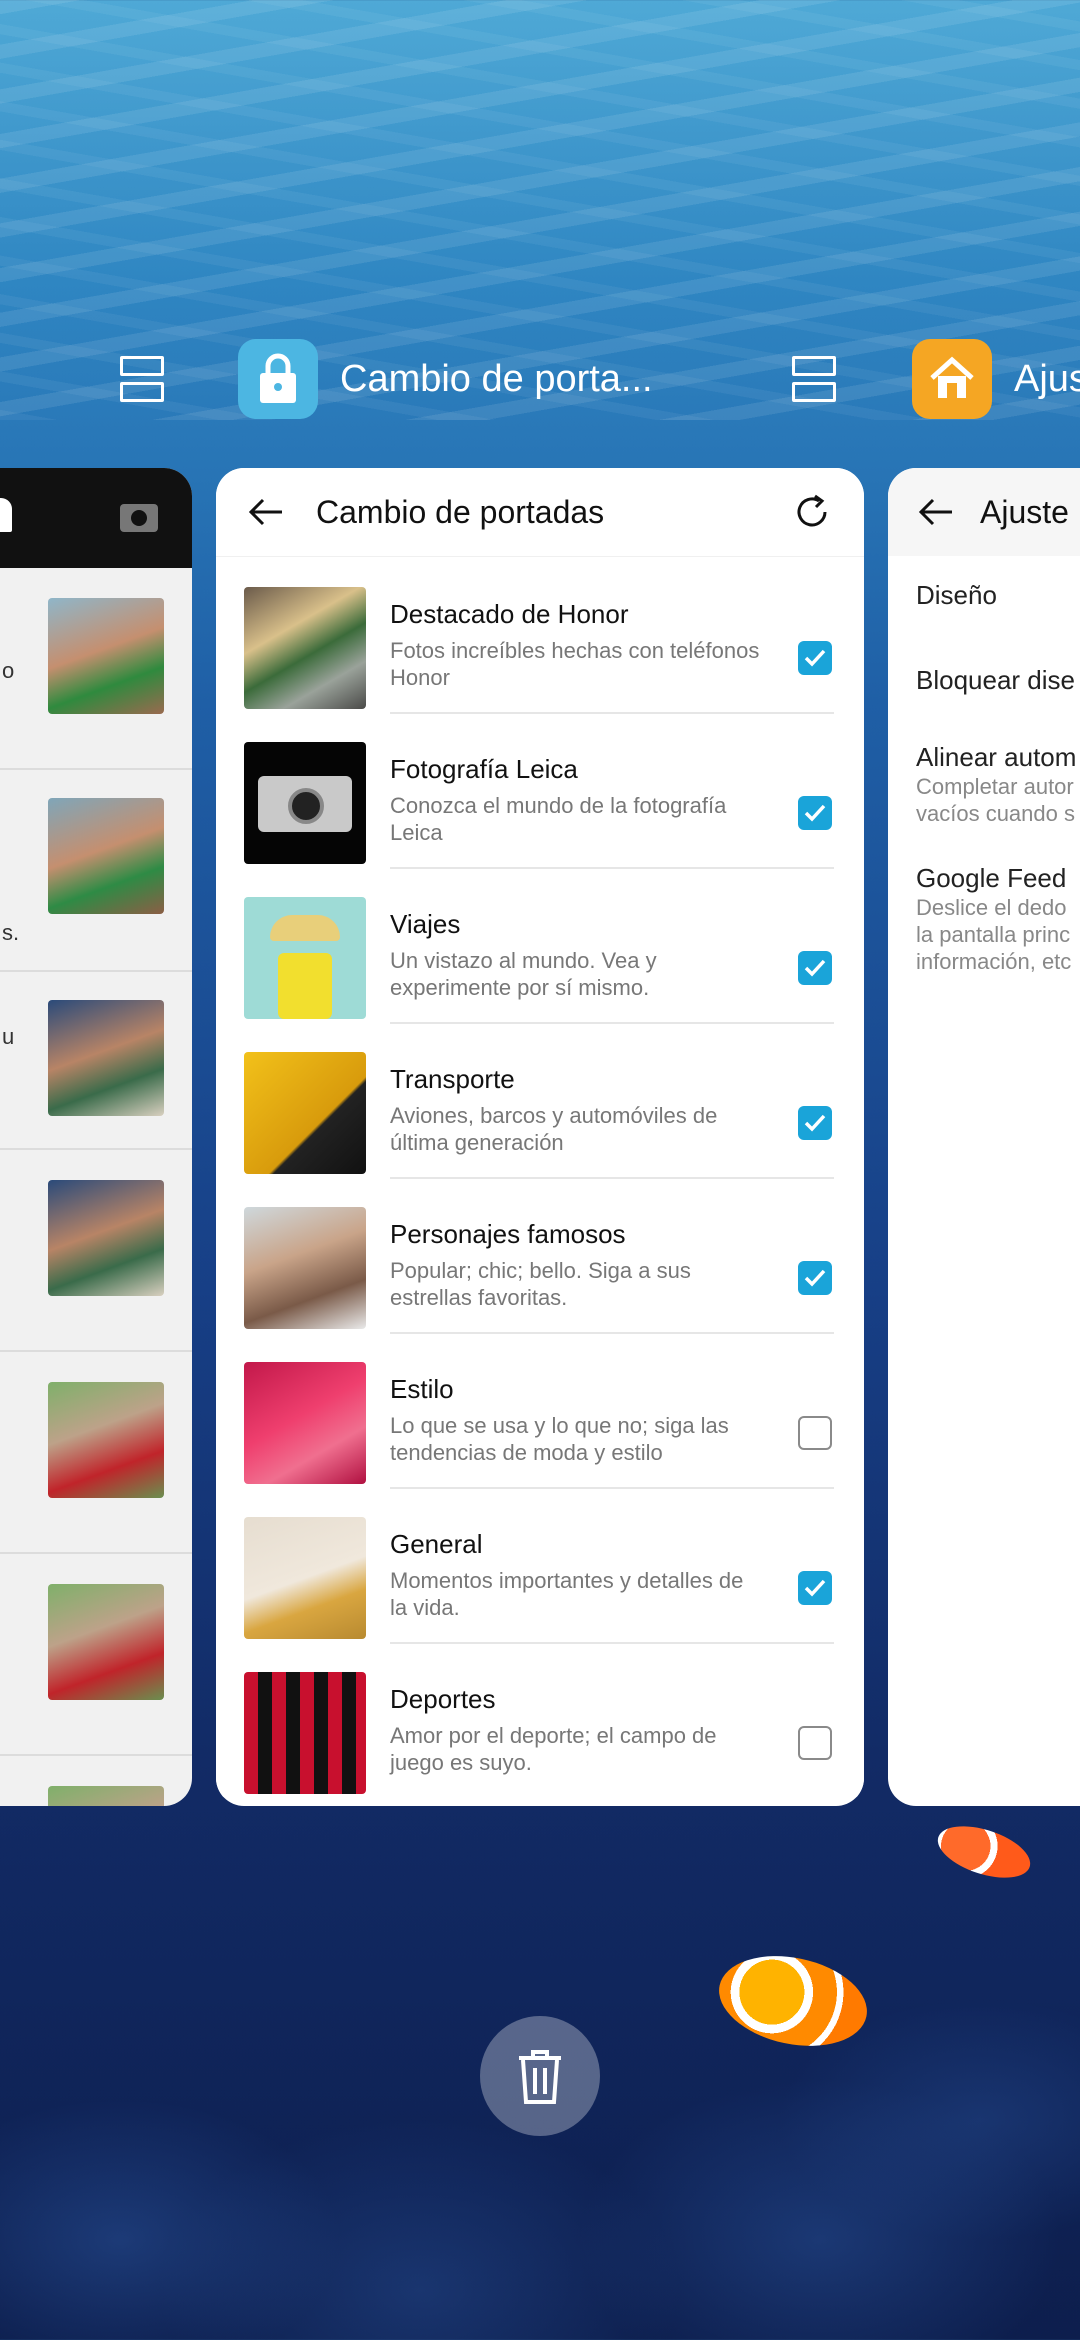 Image resolution: width=1080 pixels, height=2340 pixels. What do you see at coordinates (8, 1036) in the screenshot?
I see `truncated-text: u` at bounding box center [8, 1036].